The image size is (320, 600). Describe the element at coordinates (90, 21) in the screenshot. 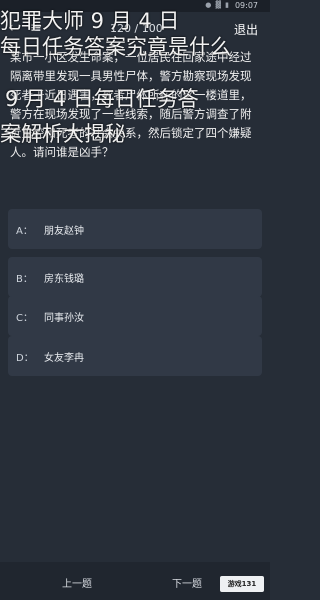

I see `overlay-title-line-1: 犯罪大师 9 月 4 日` at that location.